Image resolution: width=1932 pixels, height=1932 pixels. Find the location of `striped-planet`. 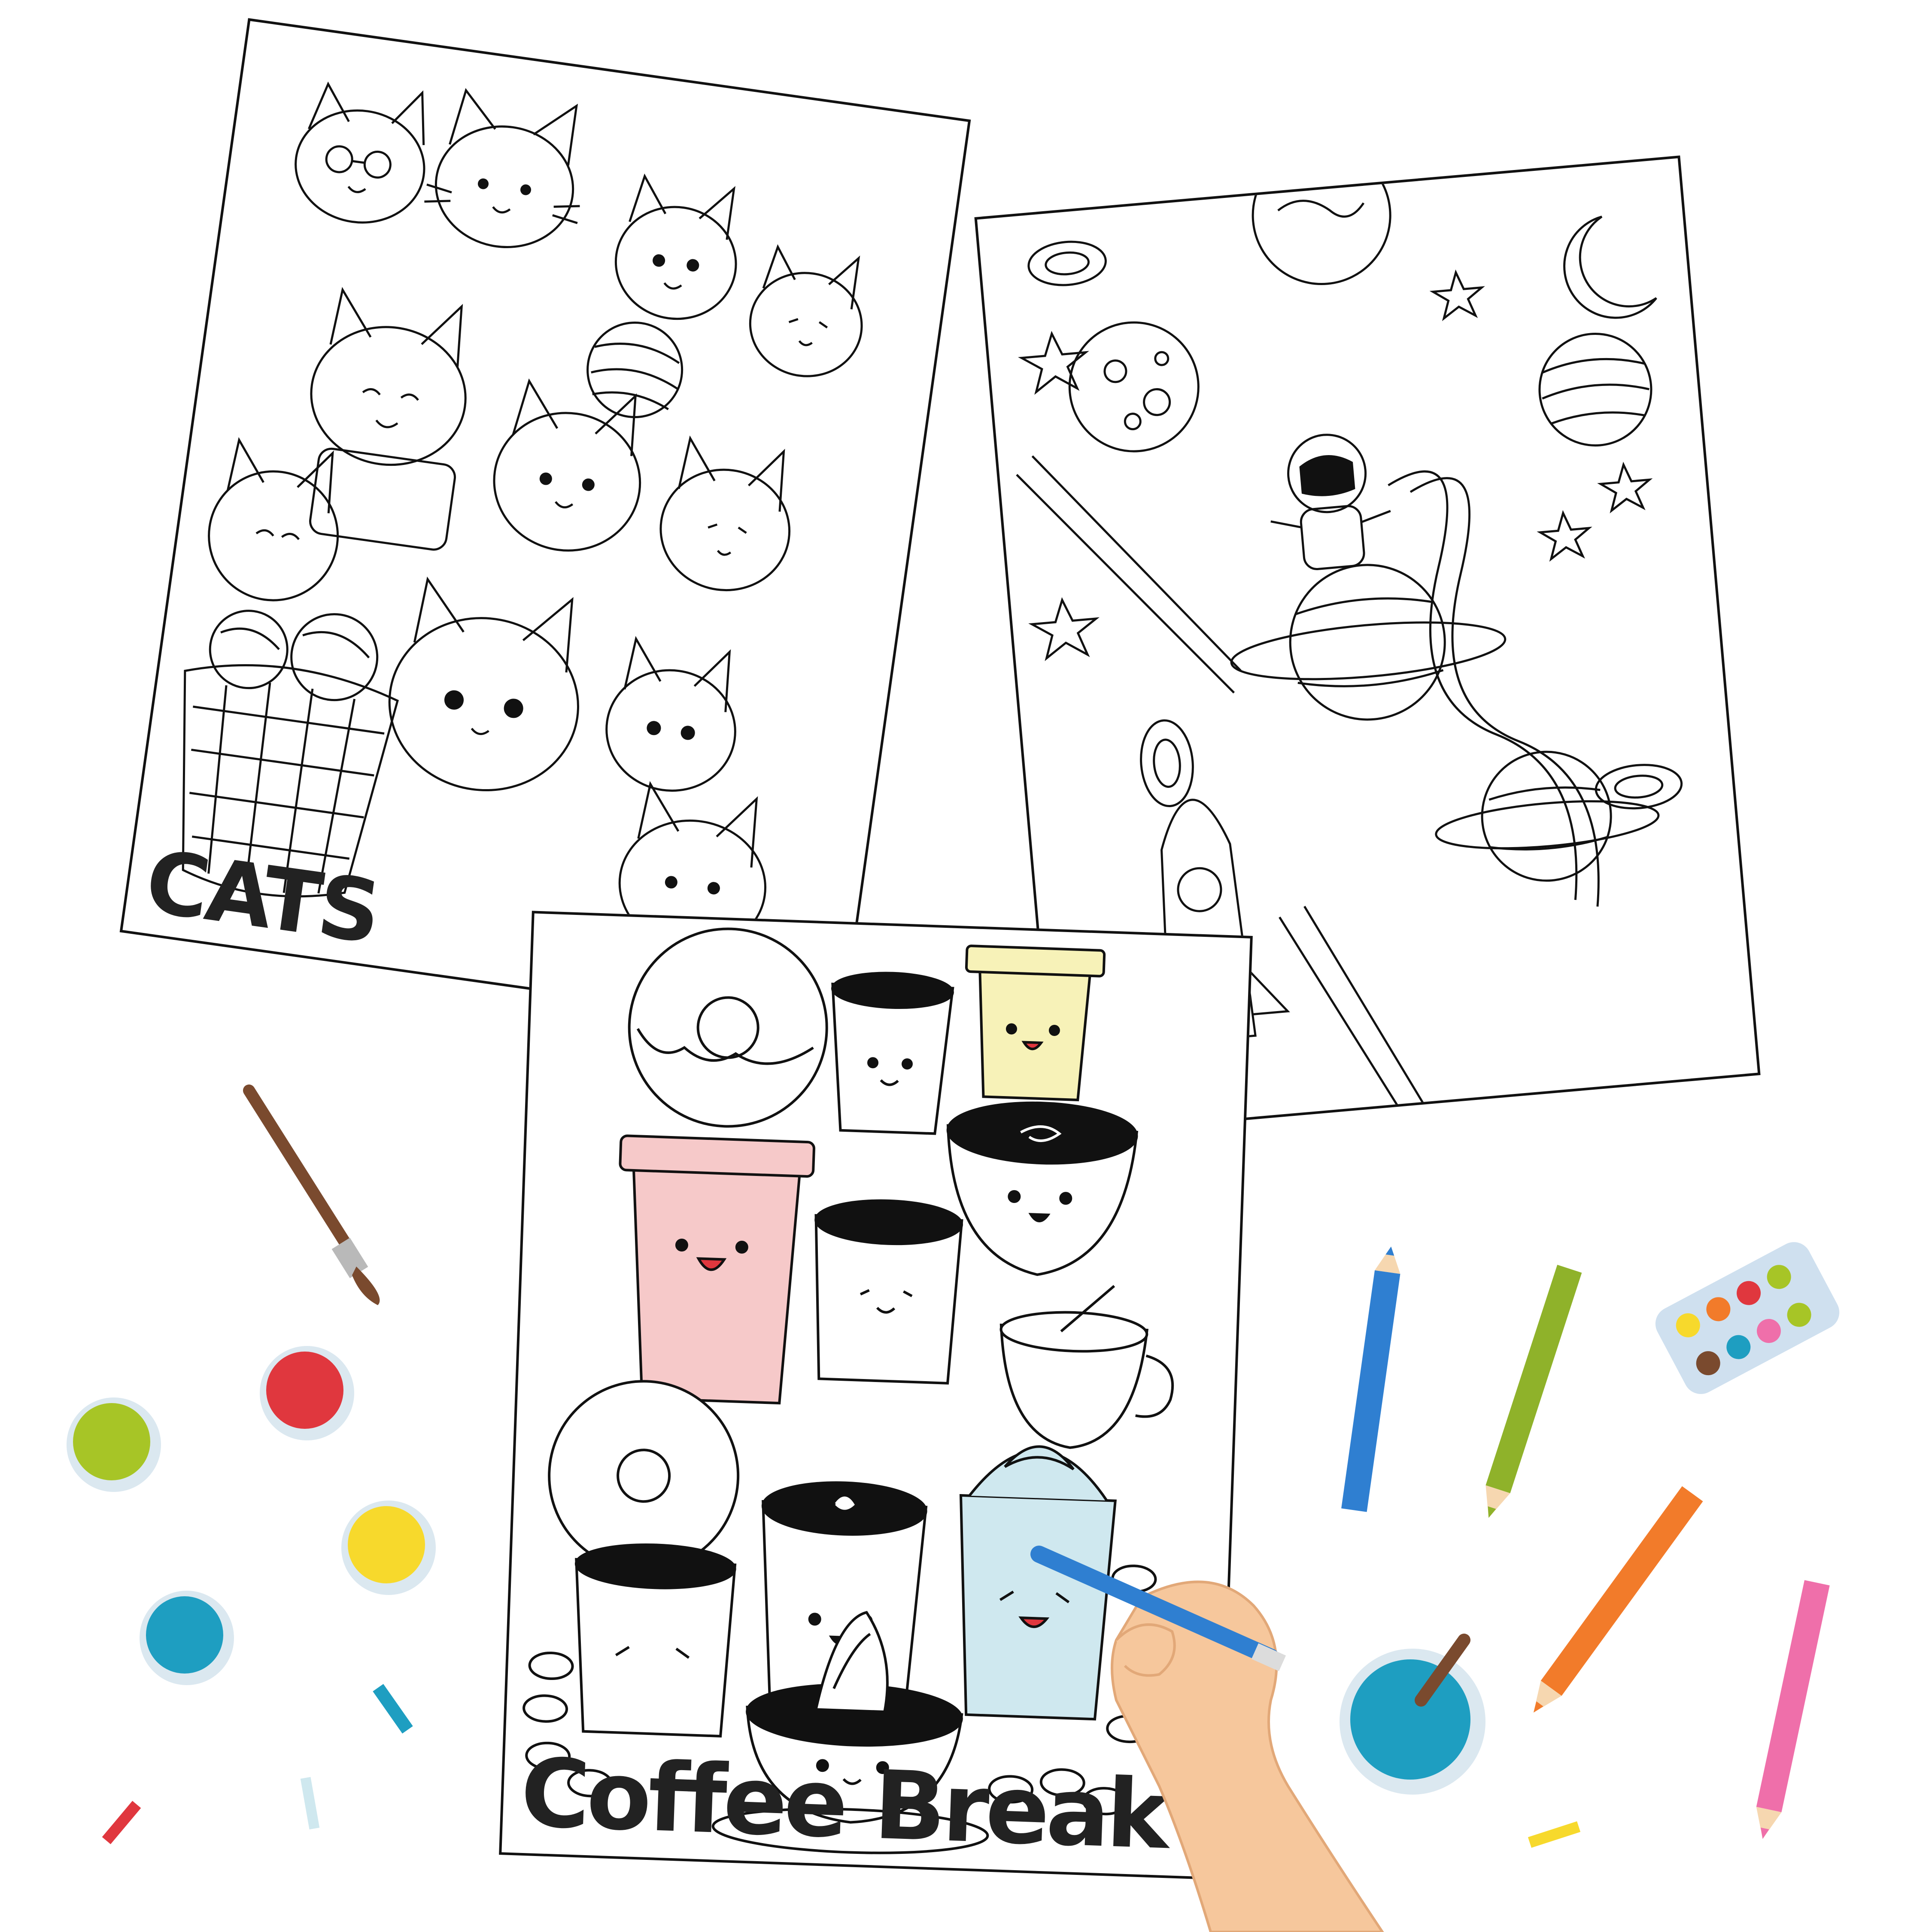

striped-planet is located at coordinates (1595, 389).